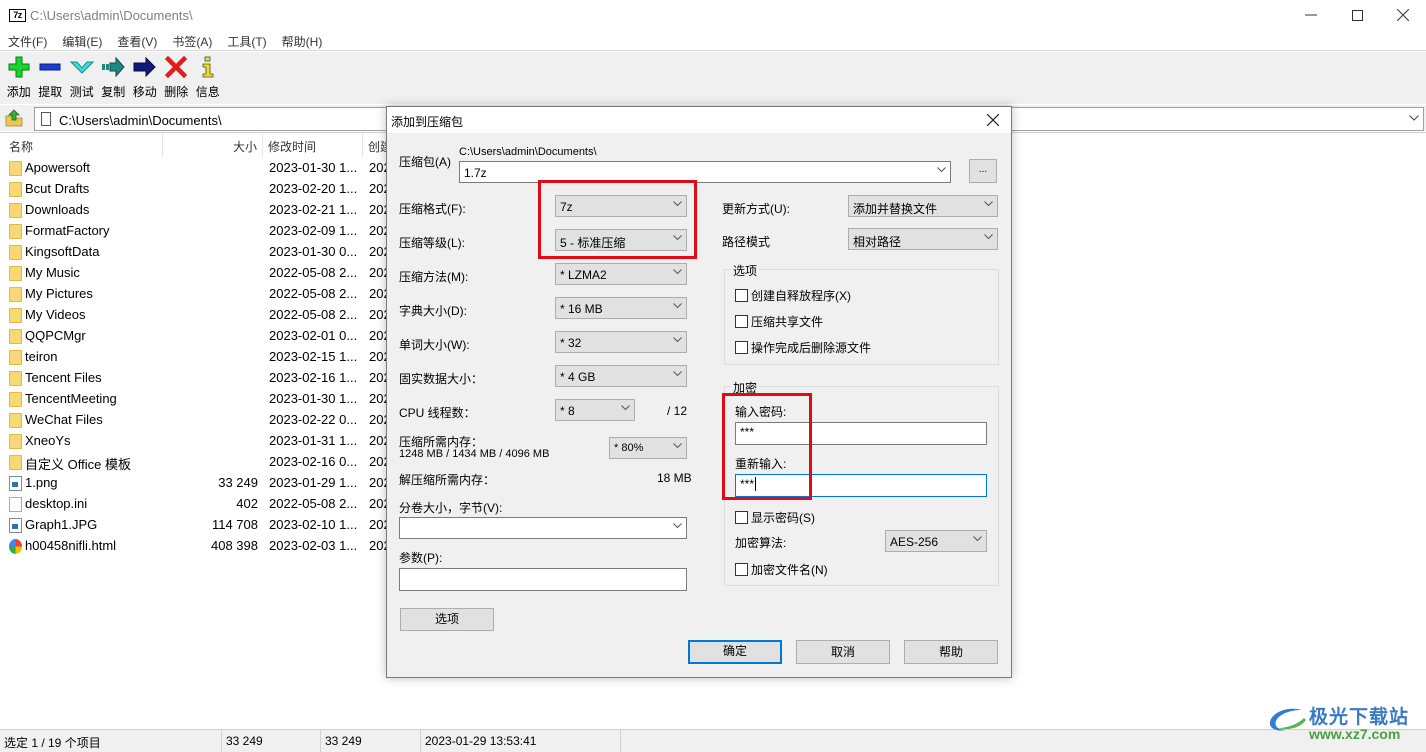 The image size is (1426, 752). Describe the element at coordinates (51, 78) in the screenshot. I see `extract-button: 提取` at that location.